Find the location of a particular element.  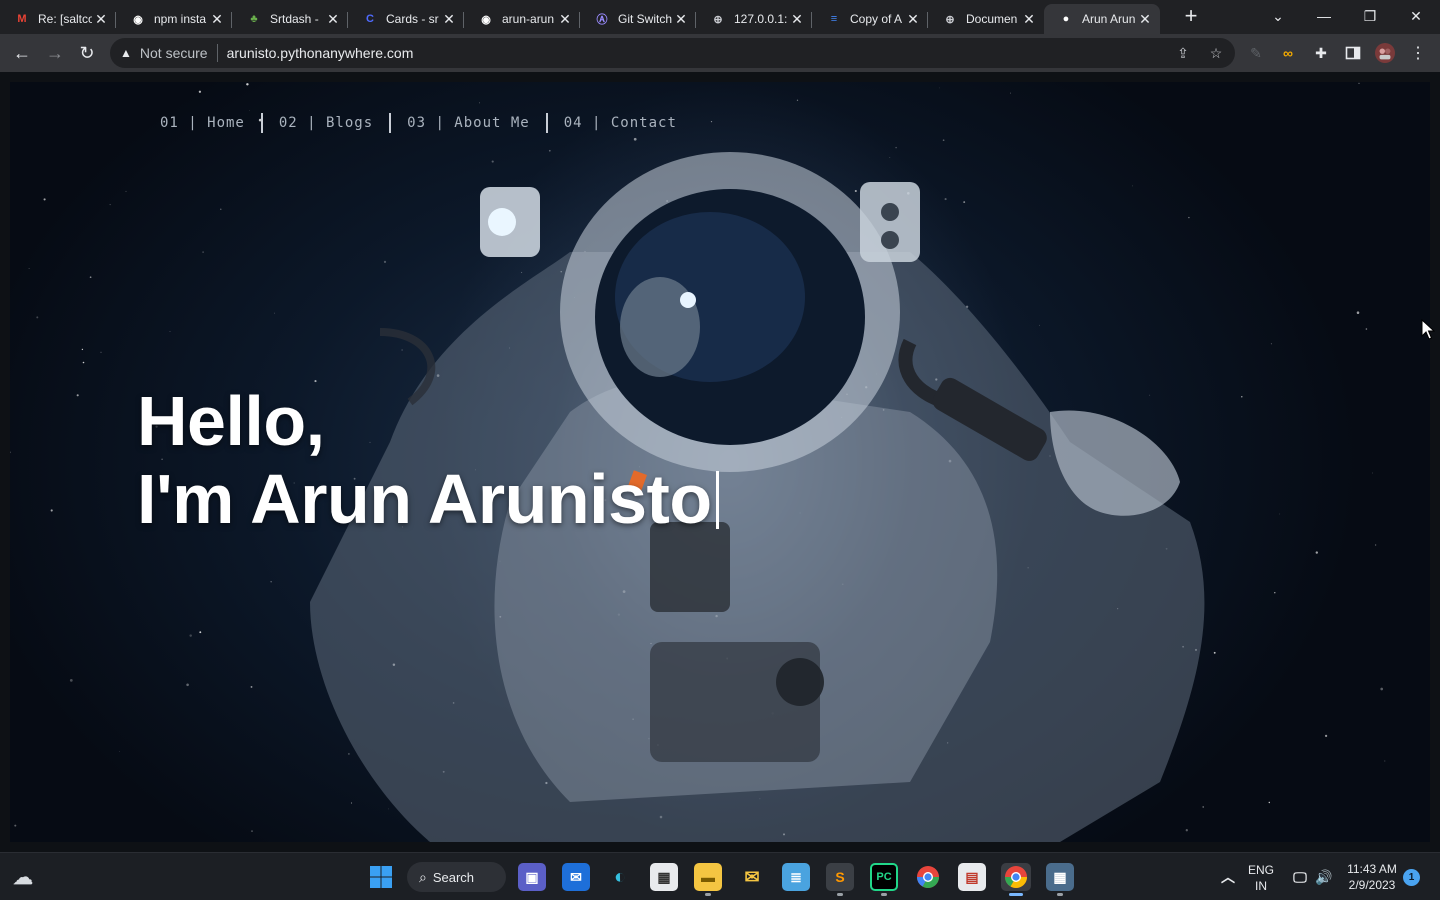

browser-tab: ● Arun Arun ✕ is located at coordinates (1102, 19).